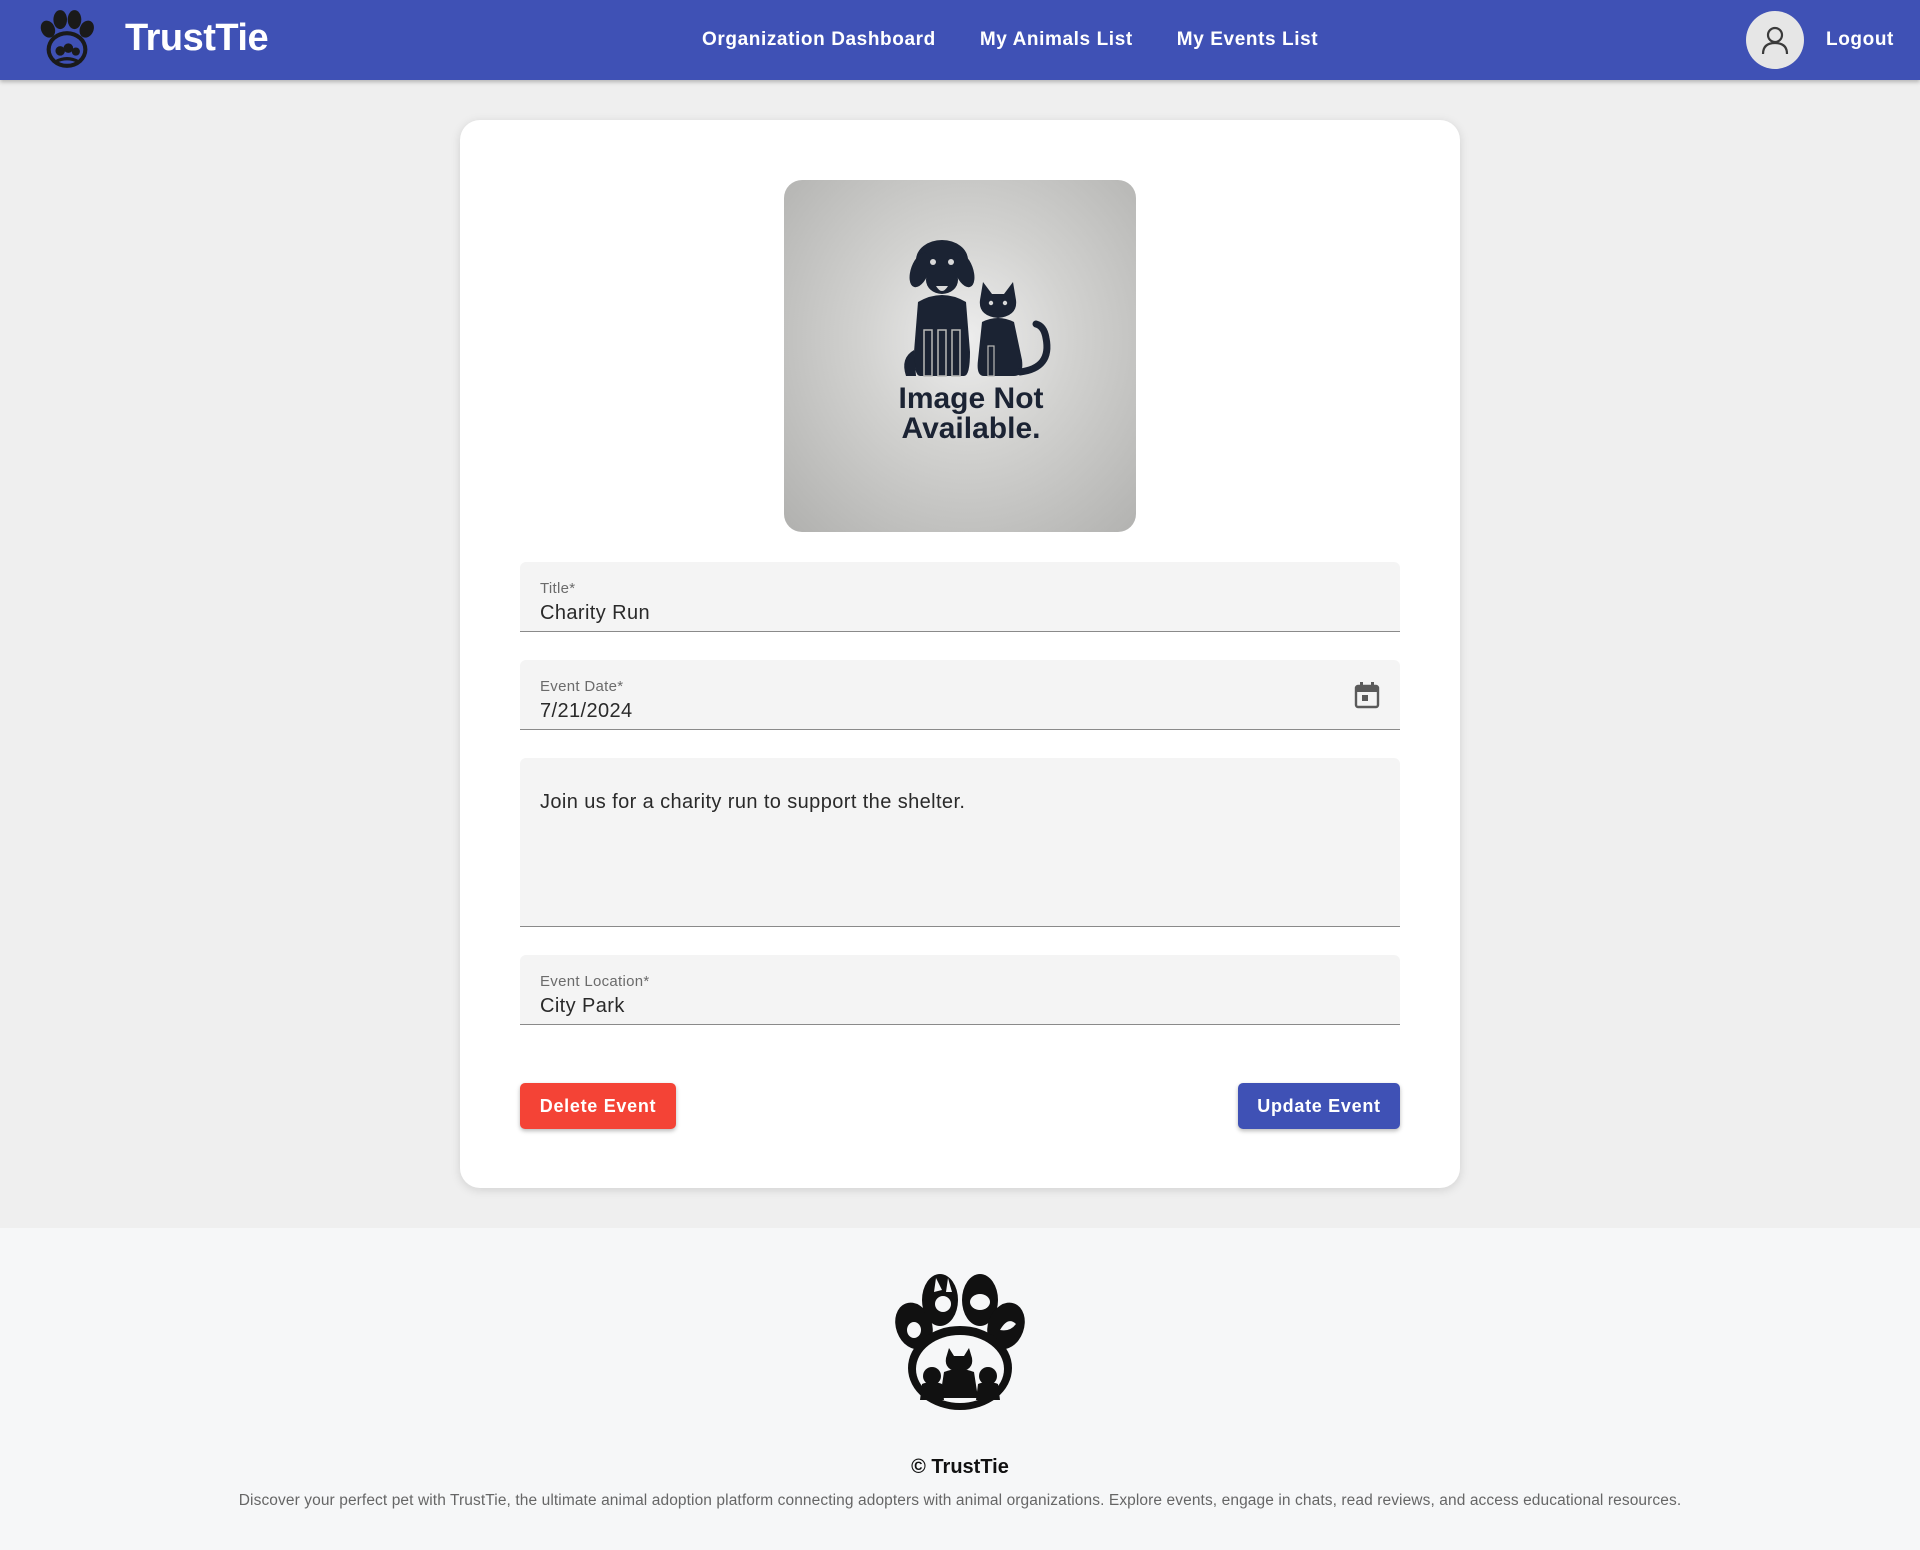  Describe the element at coordinates (950, 613) in the screenshot. I see `title-input: Charity Run` at that location.